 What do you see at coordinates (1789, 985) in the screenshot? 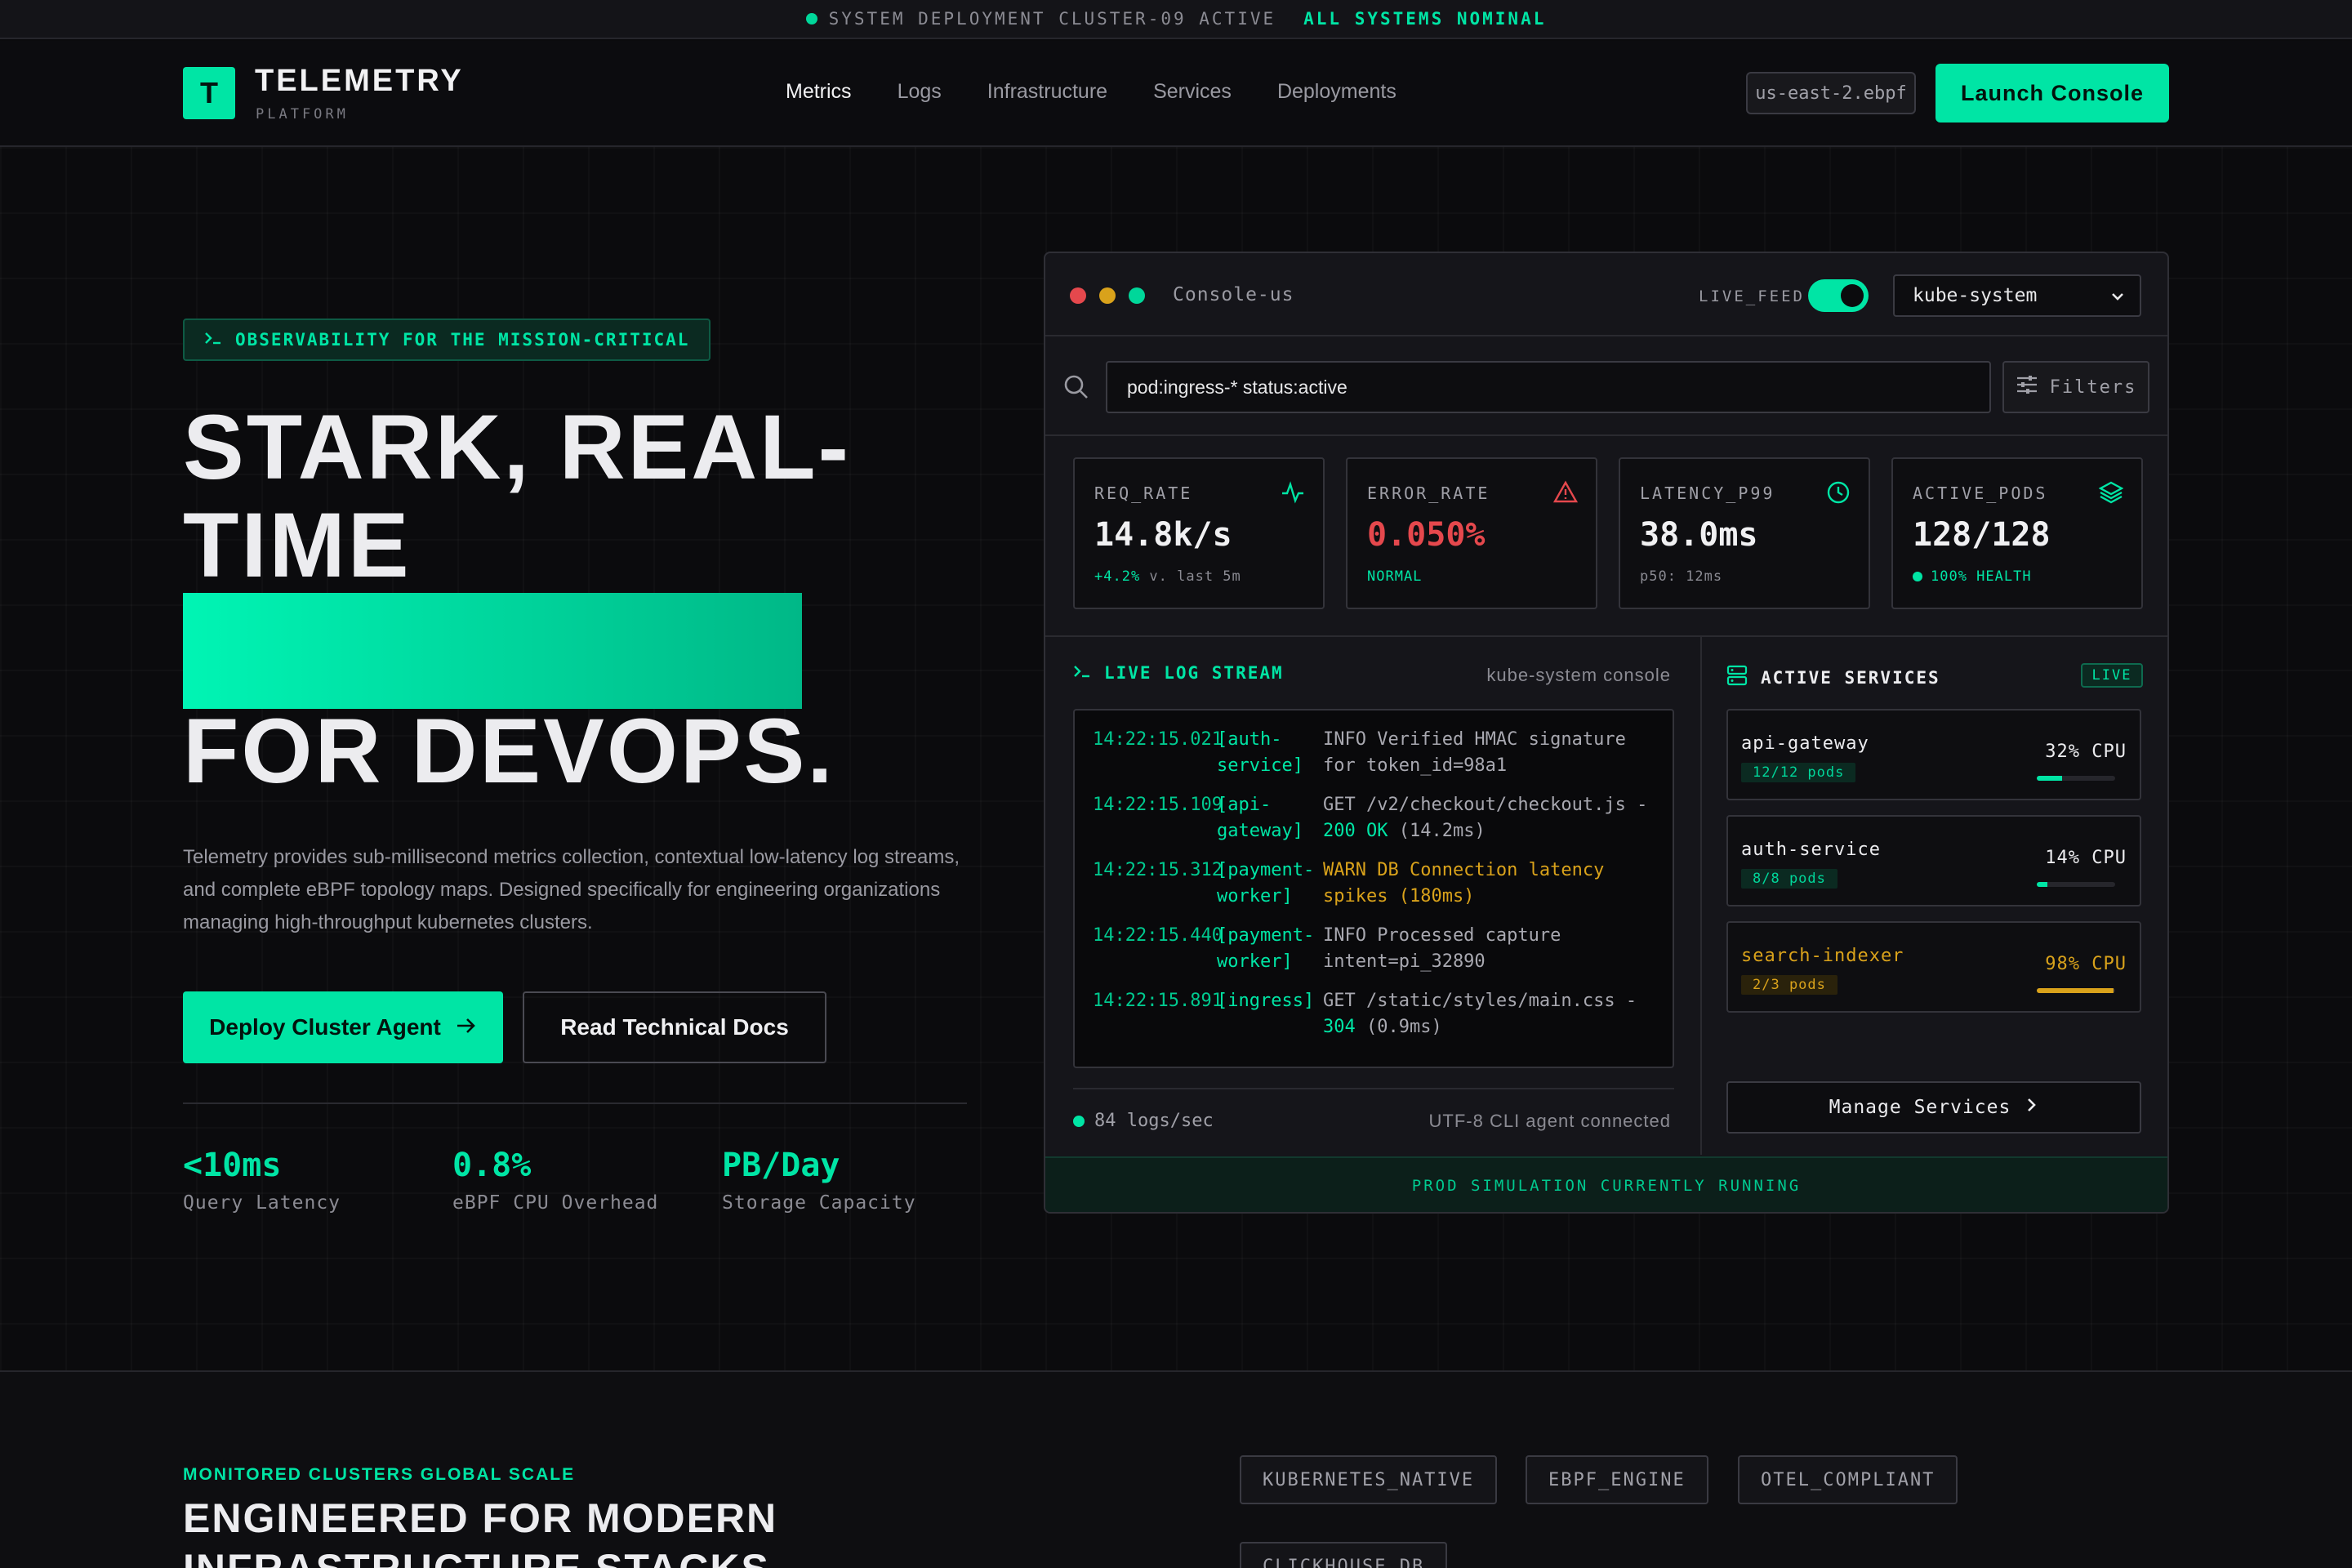
I see `service-pods: 2/3 pods` at bounding box center [1789, 985].